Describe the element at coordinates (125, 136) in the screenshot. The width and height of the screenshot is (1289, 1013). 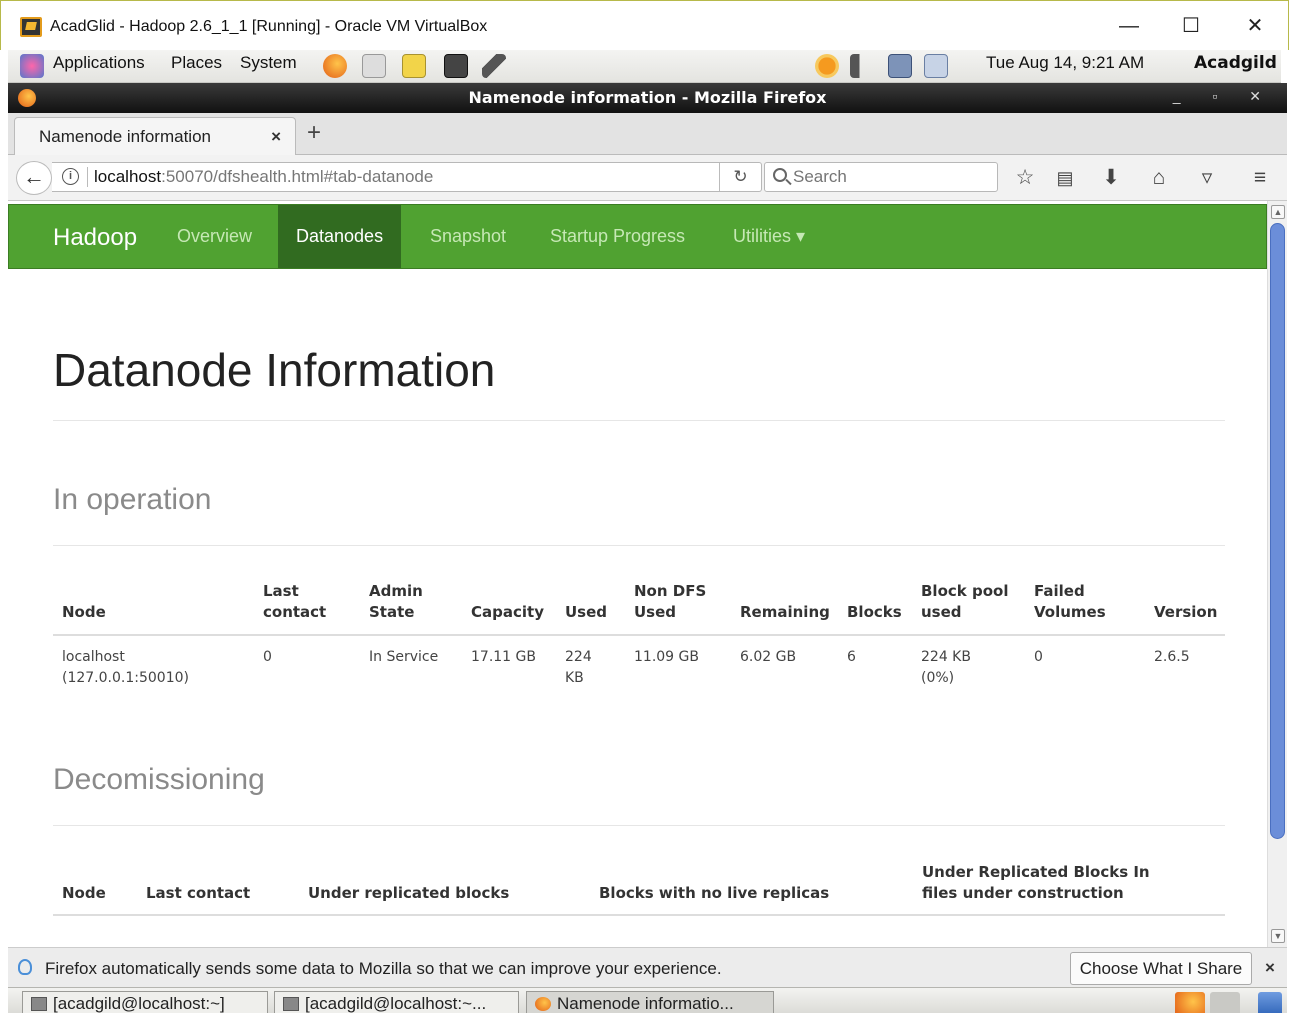
I see `tab-label: Namenode information` at that location.